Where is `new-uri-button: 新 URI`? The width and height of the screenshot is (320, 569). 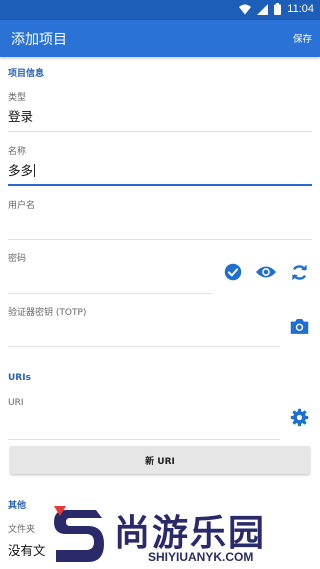 new-uri-button: 新 URI is located at coordinates (160, 460).